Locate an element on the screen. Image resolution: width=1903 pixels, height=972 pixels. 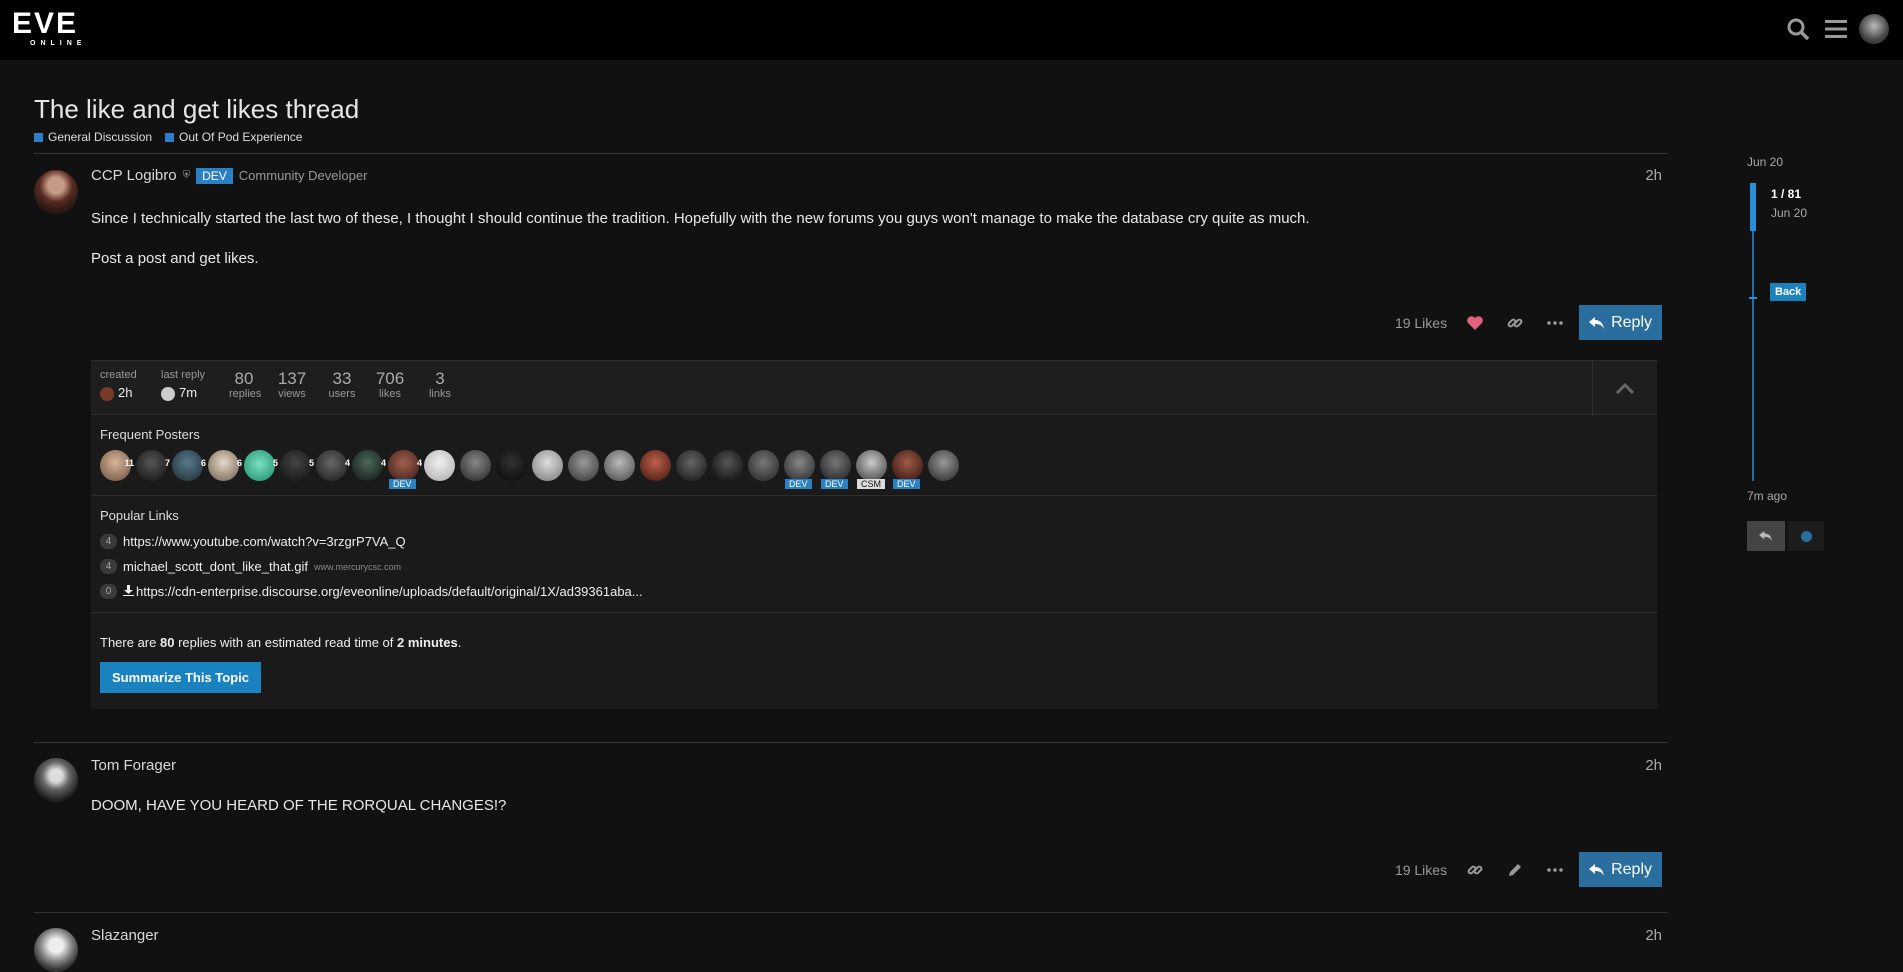
poster-avatar: 4 DEV is located at coordinates (405, 469).